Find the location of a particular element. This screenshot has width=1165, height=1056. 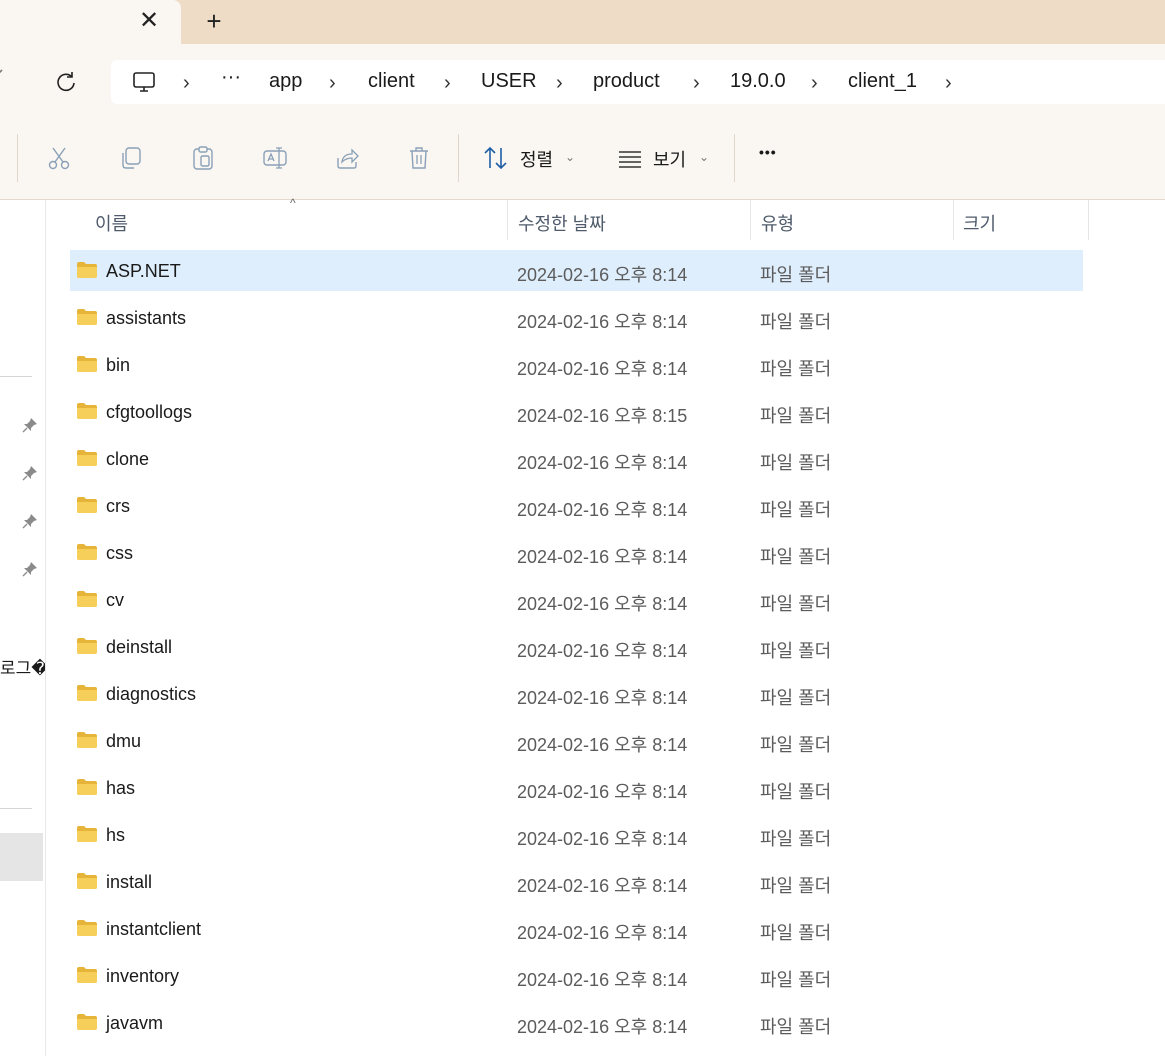

breadcrumb-client: client is located at coordinates (391, 81).